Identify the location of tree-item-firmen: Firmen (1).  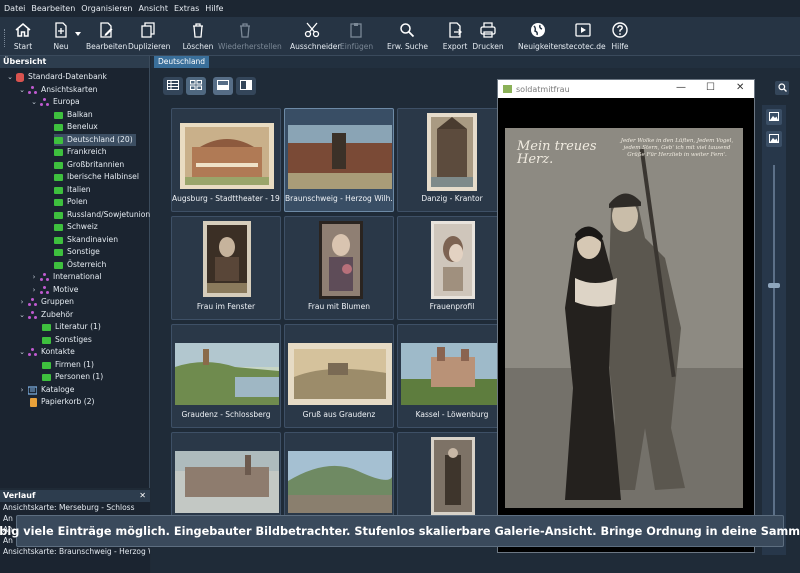
(68, 365).